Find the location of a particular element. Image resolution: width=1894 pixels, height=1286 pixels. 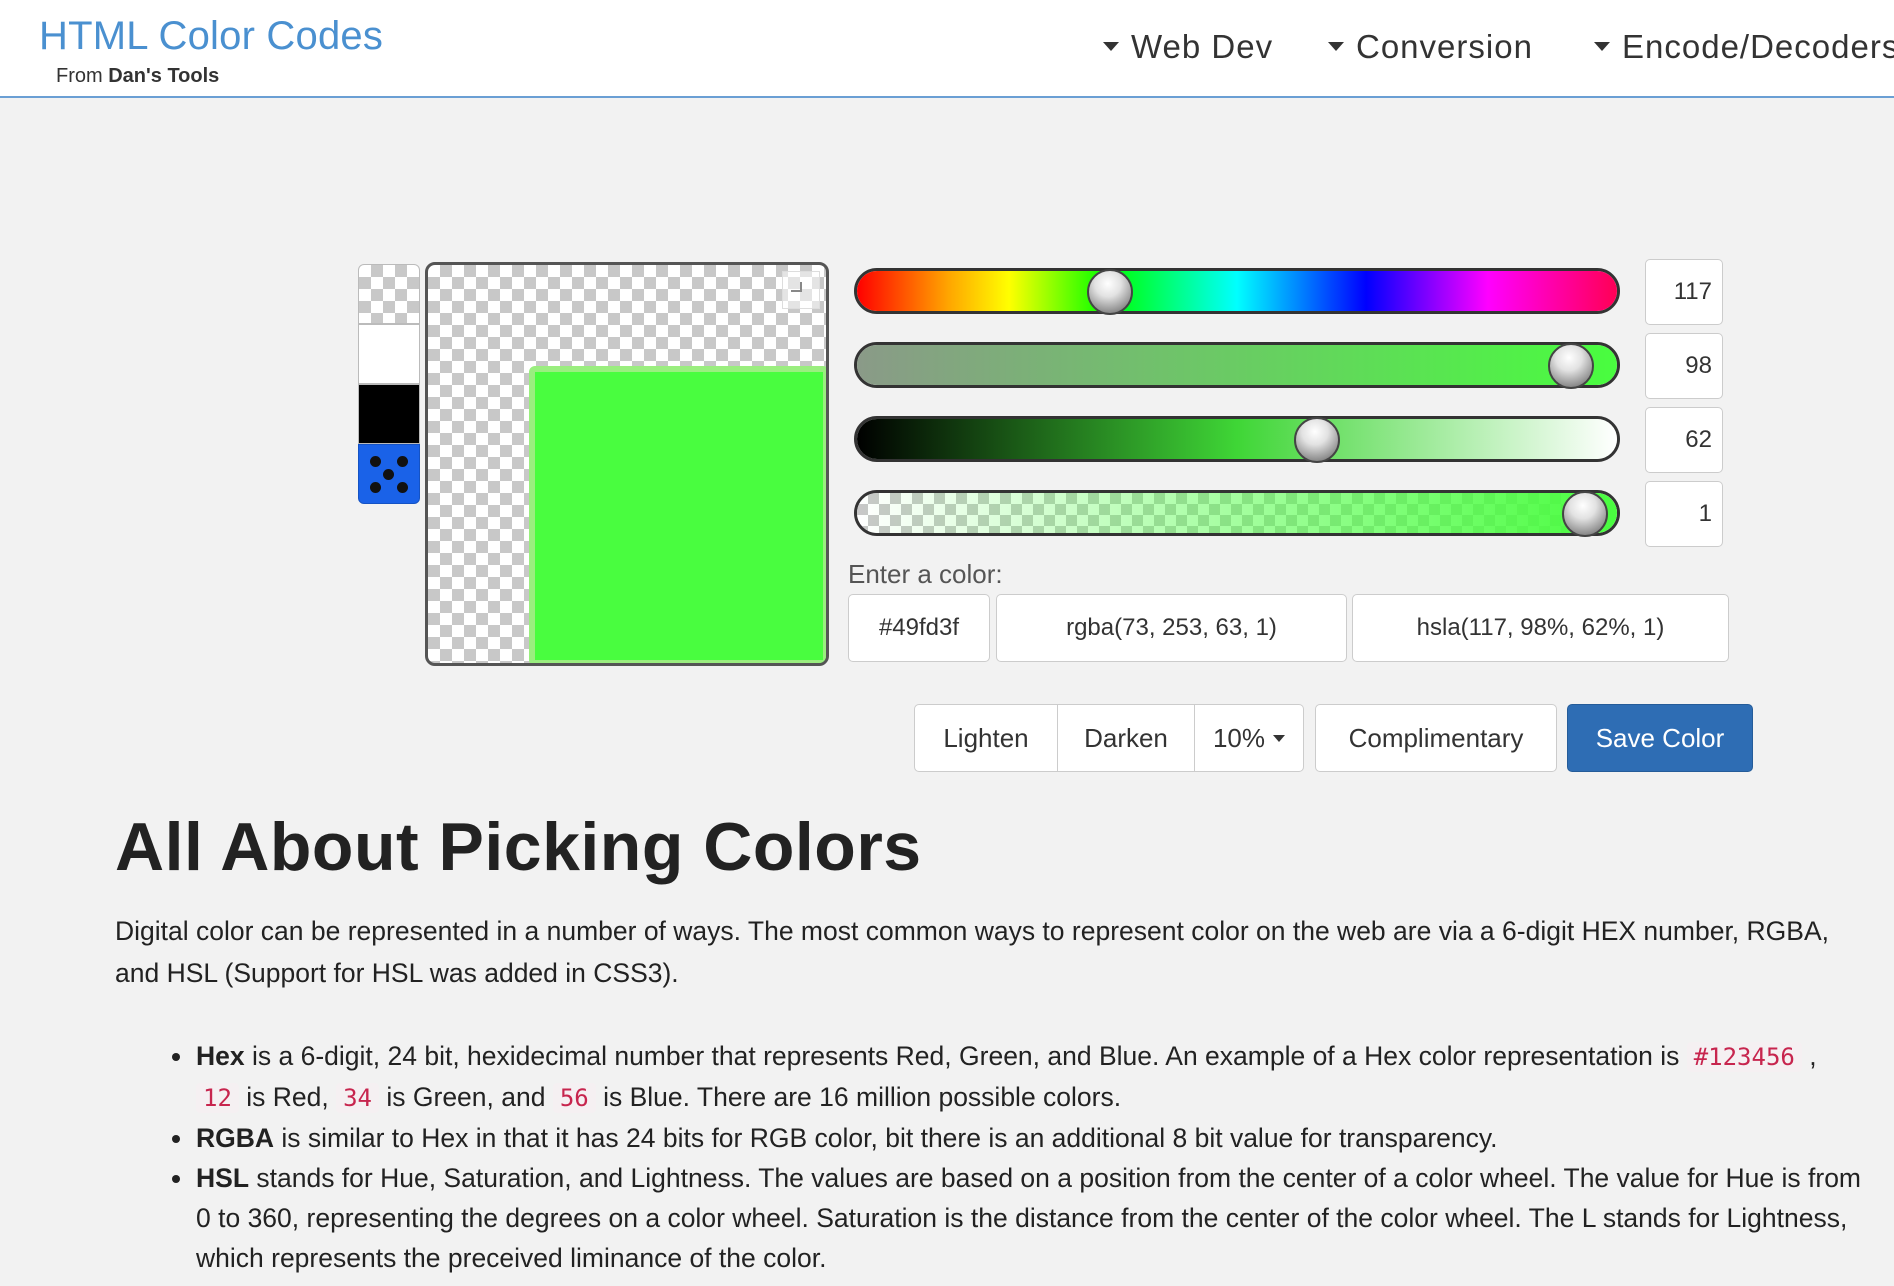

reset-icon is located at coordinates (801, 290).